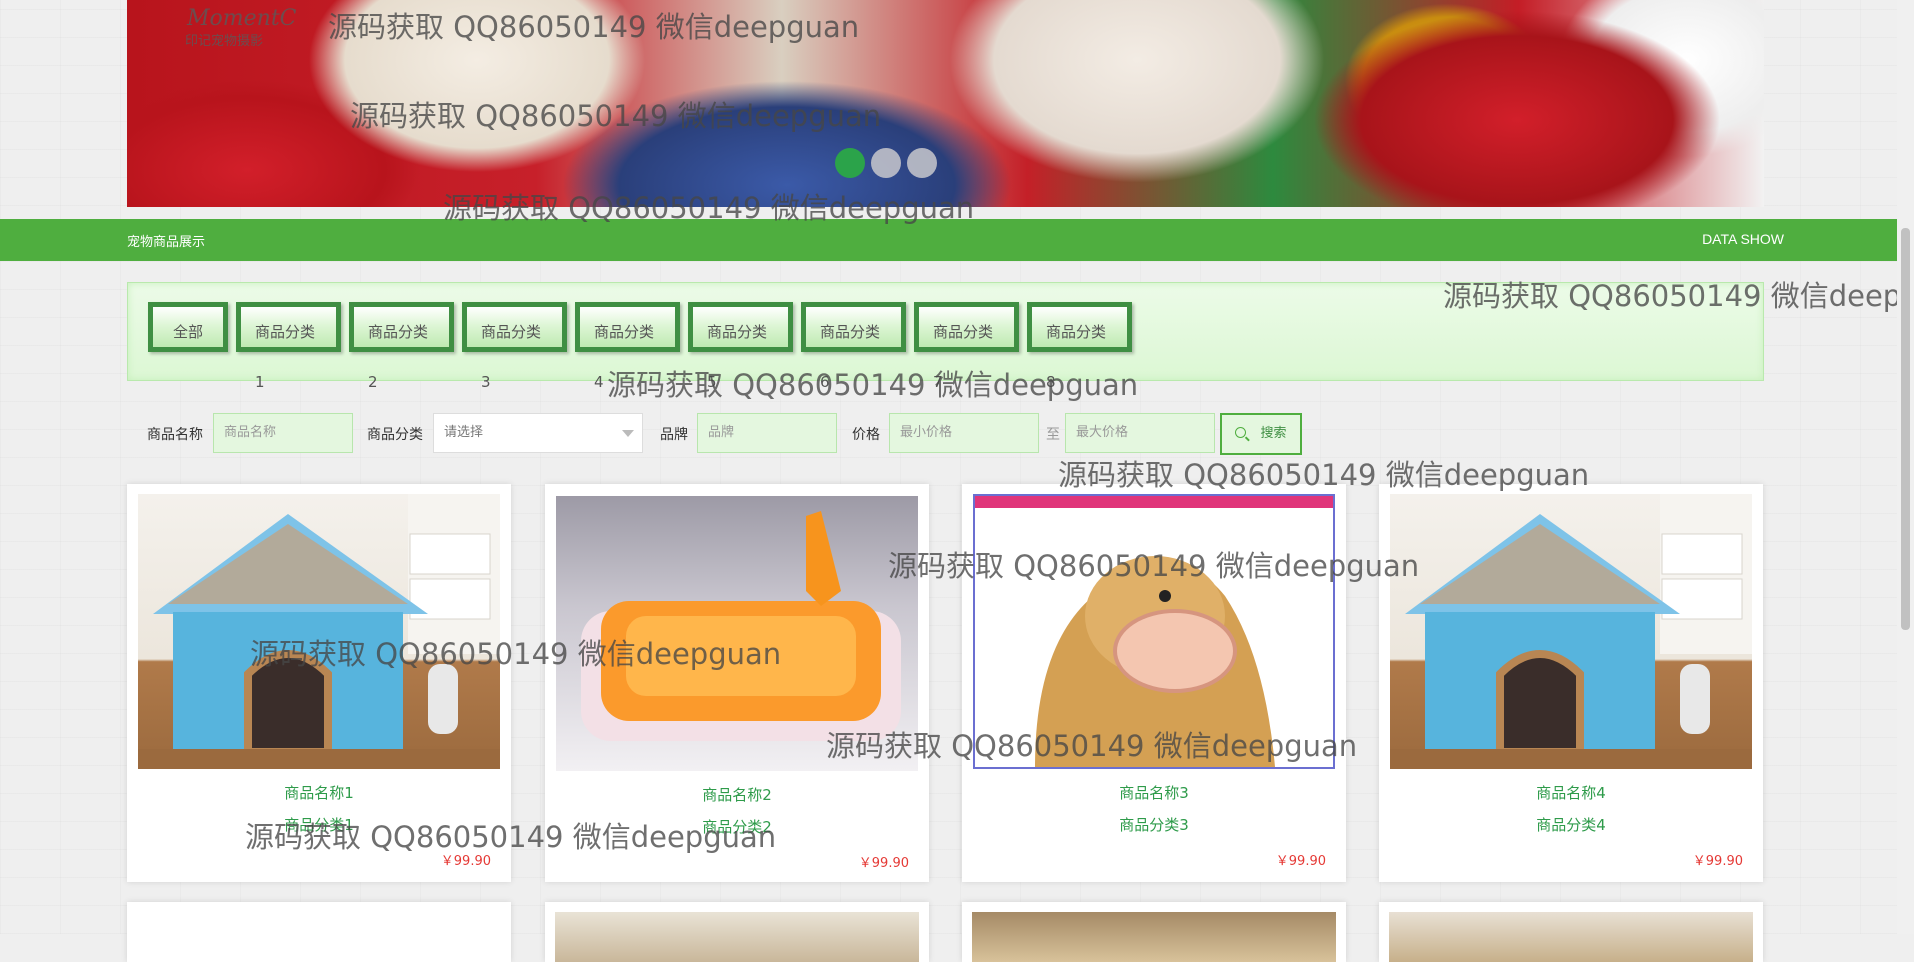 This screenshot has width=1914, height=962. I want to click on product-category: 商品分类2, so click(737, 827).